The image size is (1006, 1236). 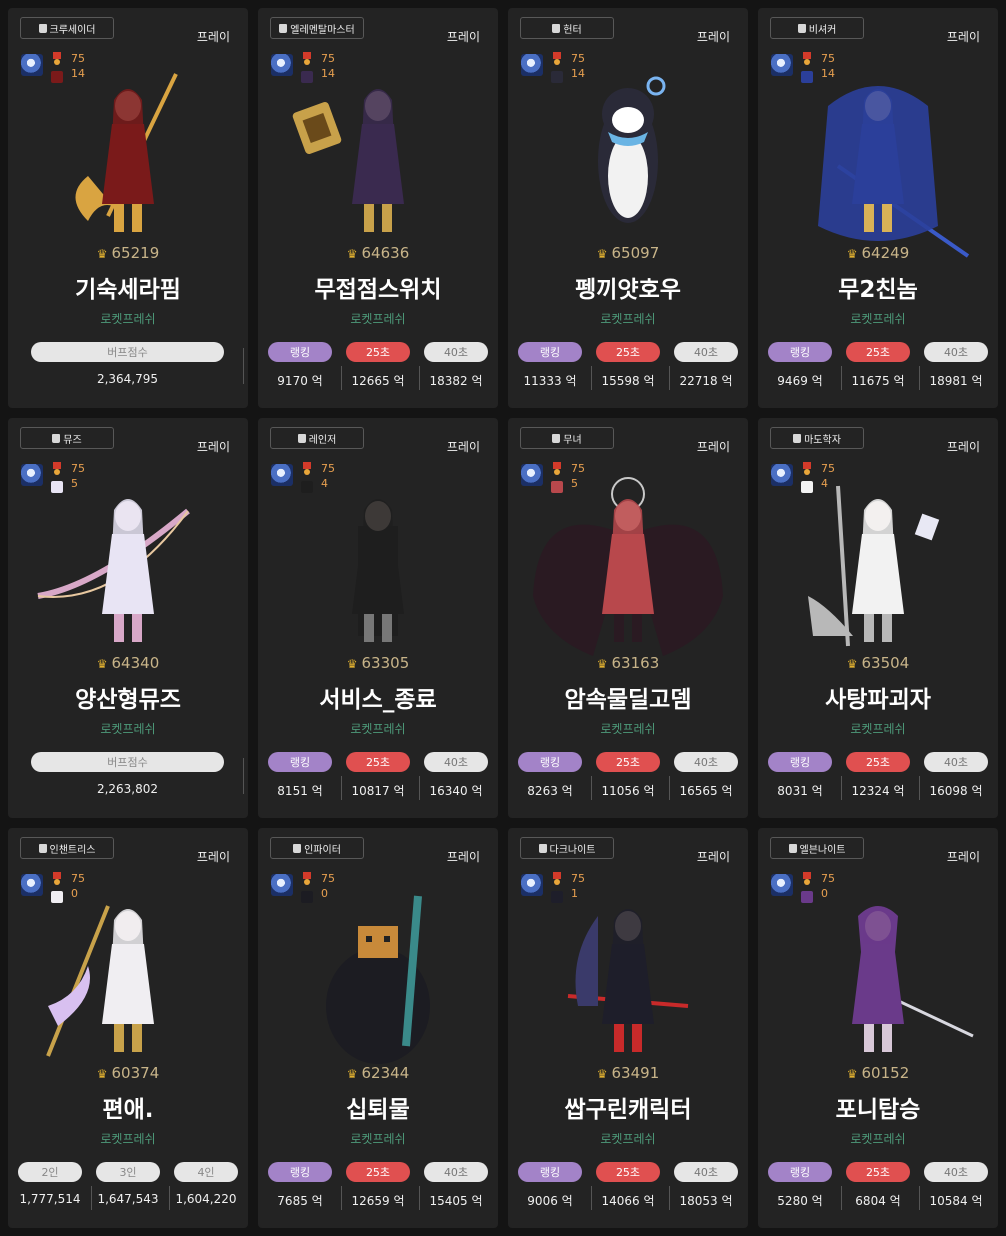 What do you see at coordinates (378, 1107) in the screenshot?
I see `character-name: 십퇴물` at bounding box center [378, 1107].